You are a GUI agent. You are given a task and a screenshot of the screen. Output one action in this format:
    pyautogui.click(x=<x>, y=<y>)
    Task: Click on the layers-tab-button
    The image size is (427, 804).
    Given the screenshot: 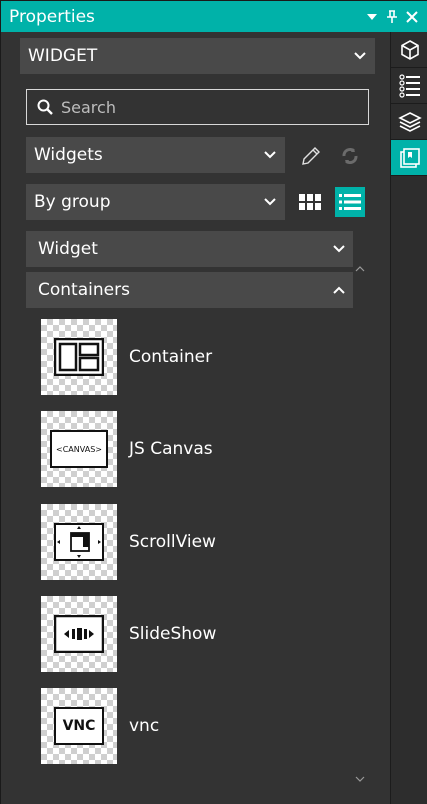 What is the action you would take?
    pyautogui.click(x=409, y=122)
    